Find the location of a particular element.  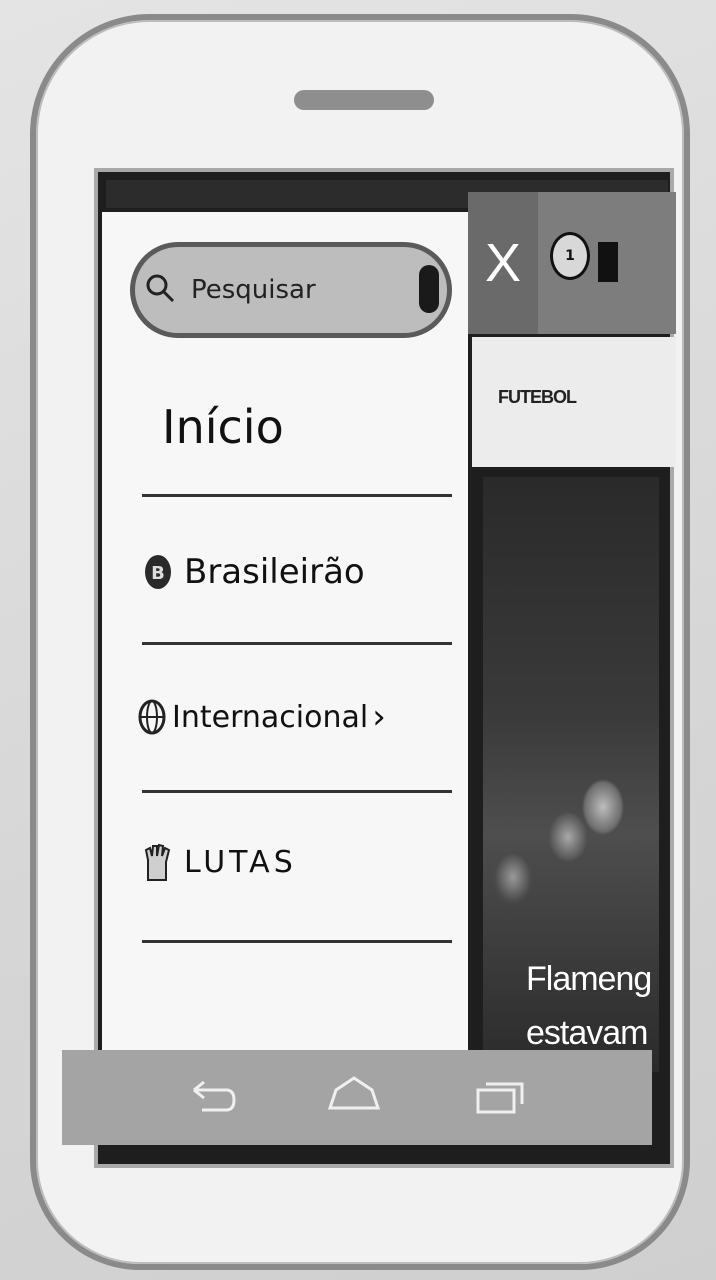

news-caption-line-1: Flameng is located at coordinates (589, 979).